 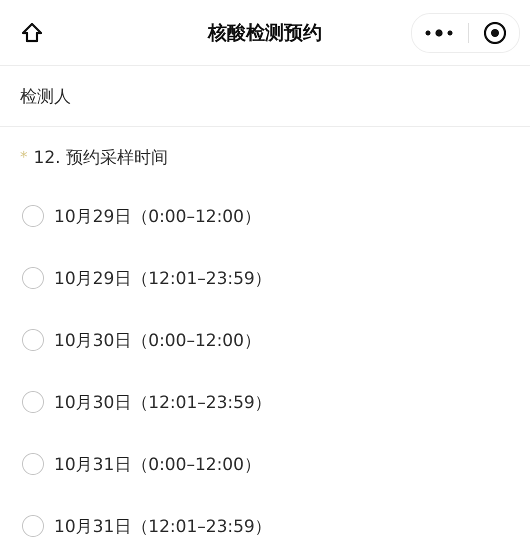 I want to click on question-title: 12. 预约采样时间, so click(x=101, y=157).